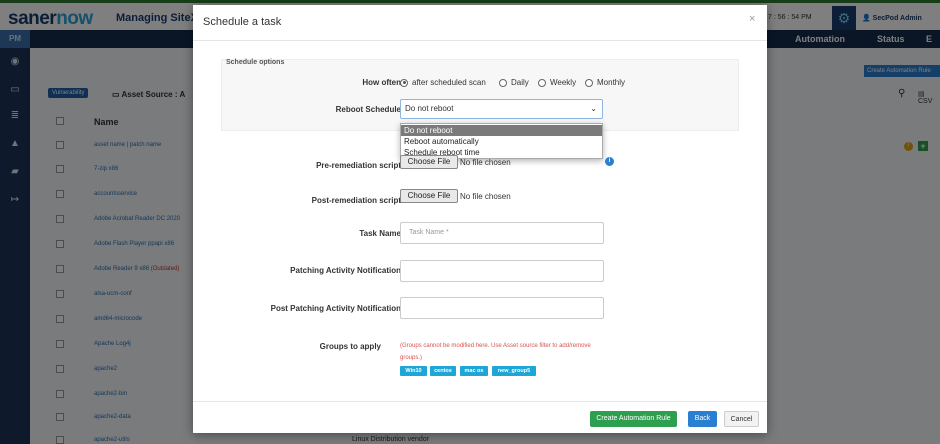  Describe the element at coordinates (255, 62) in the screenshot. I see `schedule-options-legend: Schedule options` at that location.